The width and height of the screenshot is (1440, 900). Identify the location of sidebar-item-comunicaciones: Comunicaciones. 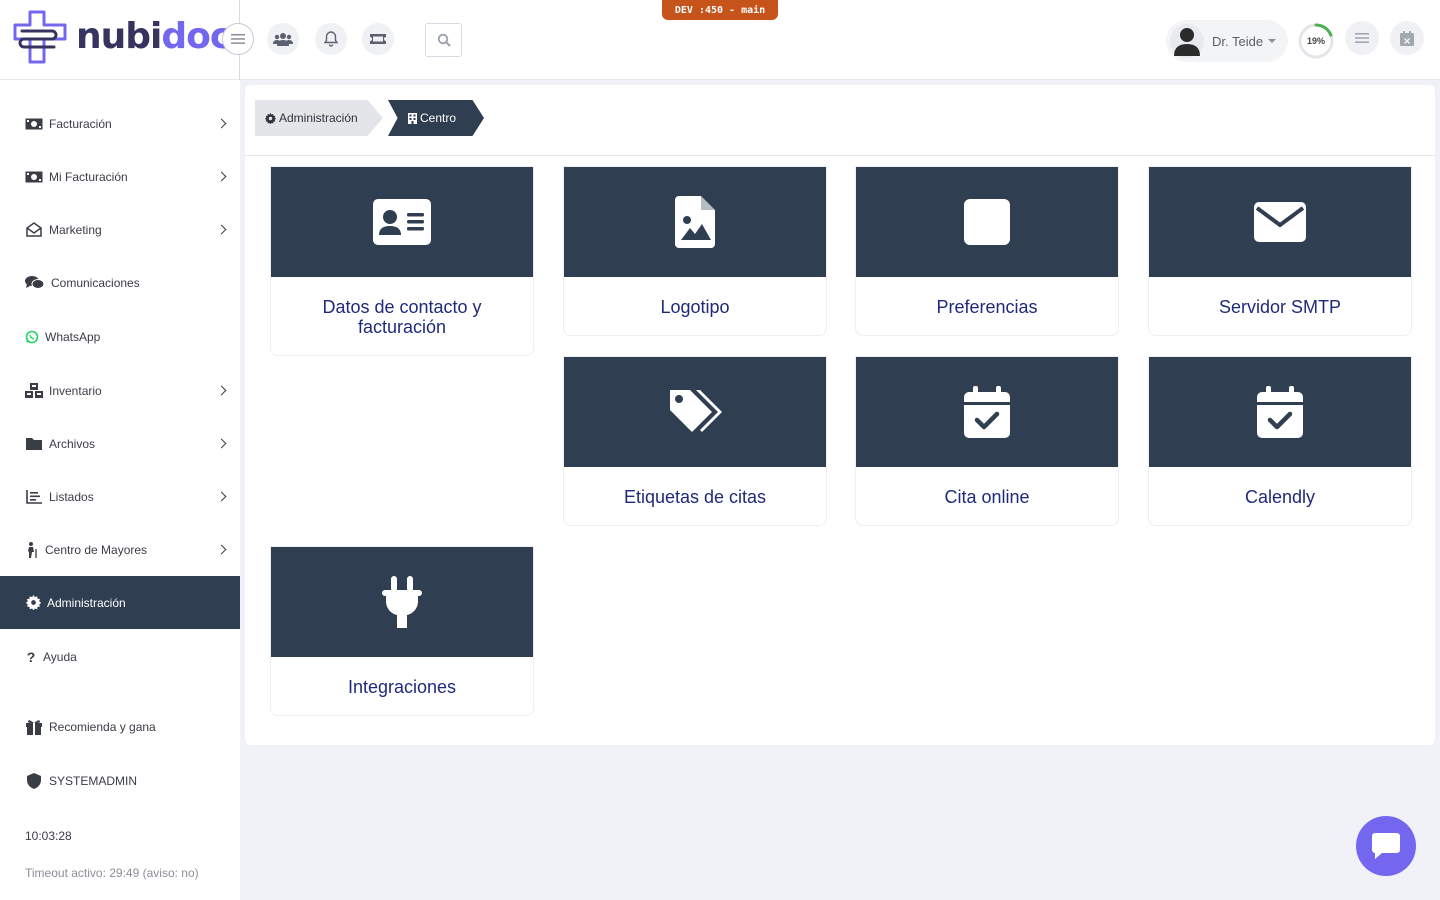
(120, 282).